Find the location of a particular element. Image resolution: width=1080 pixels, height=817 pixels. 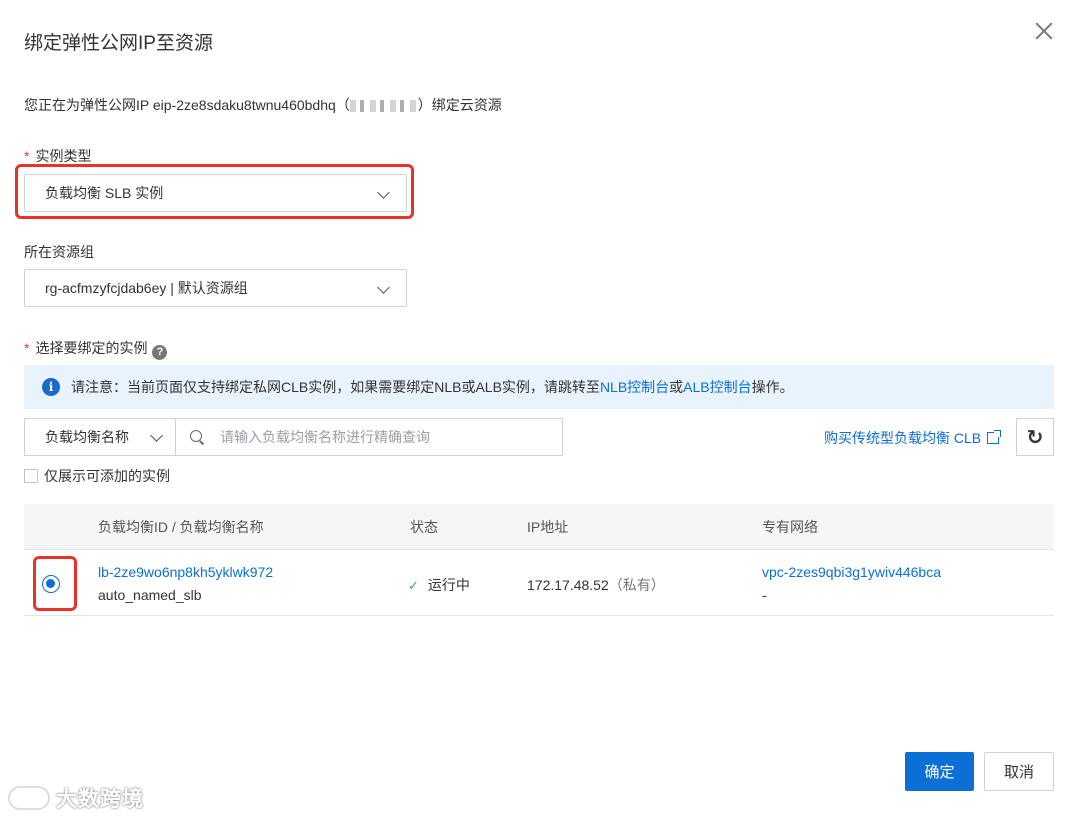

status-text: 运行中 is located at coordinates (448, 585).